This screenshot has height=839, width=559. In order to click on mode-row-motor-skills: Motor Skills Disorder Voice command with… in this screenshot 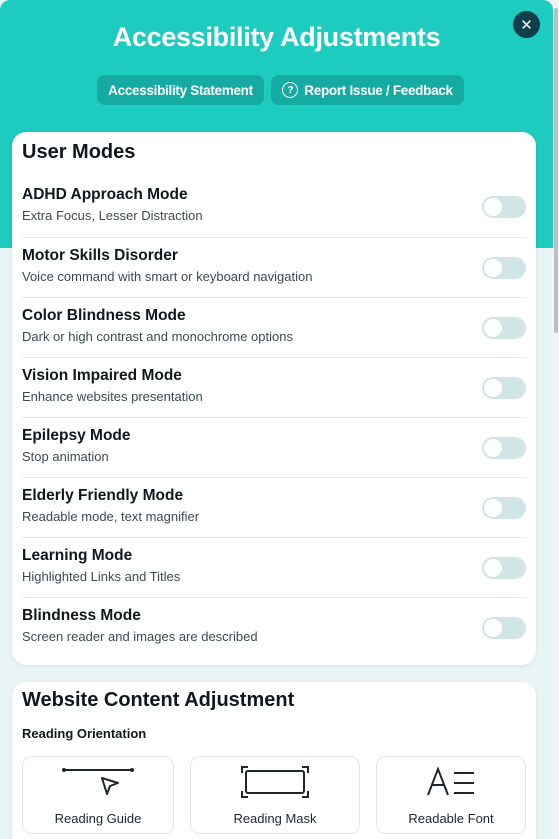, I will do `click(274, 267)`.